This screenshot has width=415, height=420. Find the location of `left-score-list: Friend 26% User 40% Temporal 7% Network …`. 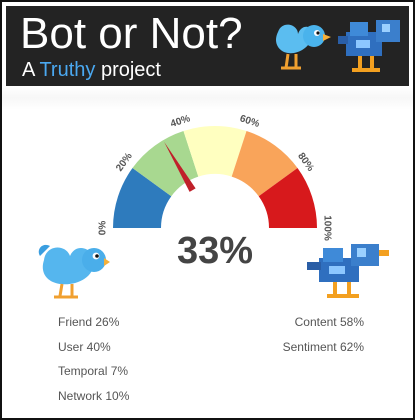

left-score-list: Friend 26% User 40% Temporal 7% Network … is located at coordinates (93, 359).